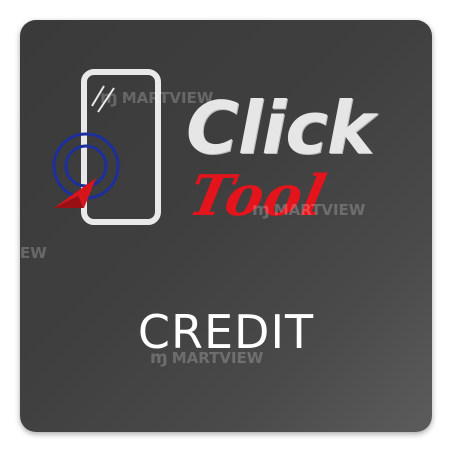 The height and width of the screenshot is (450, 450). I want to click on product-label: CREDIT, so click(226, 332).